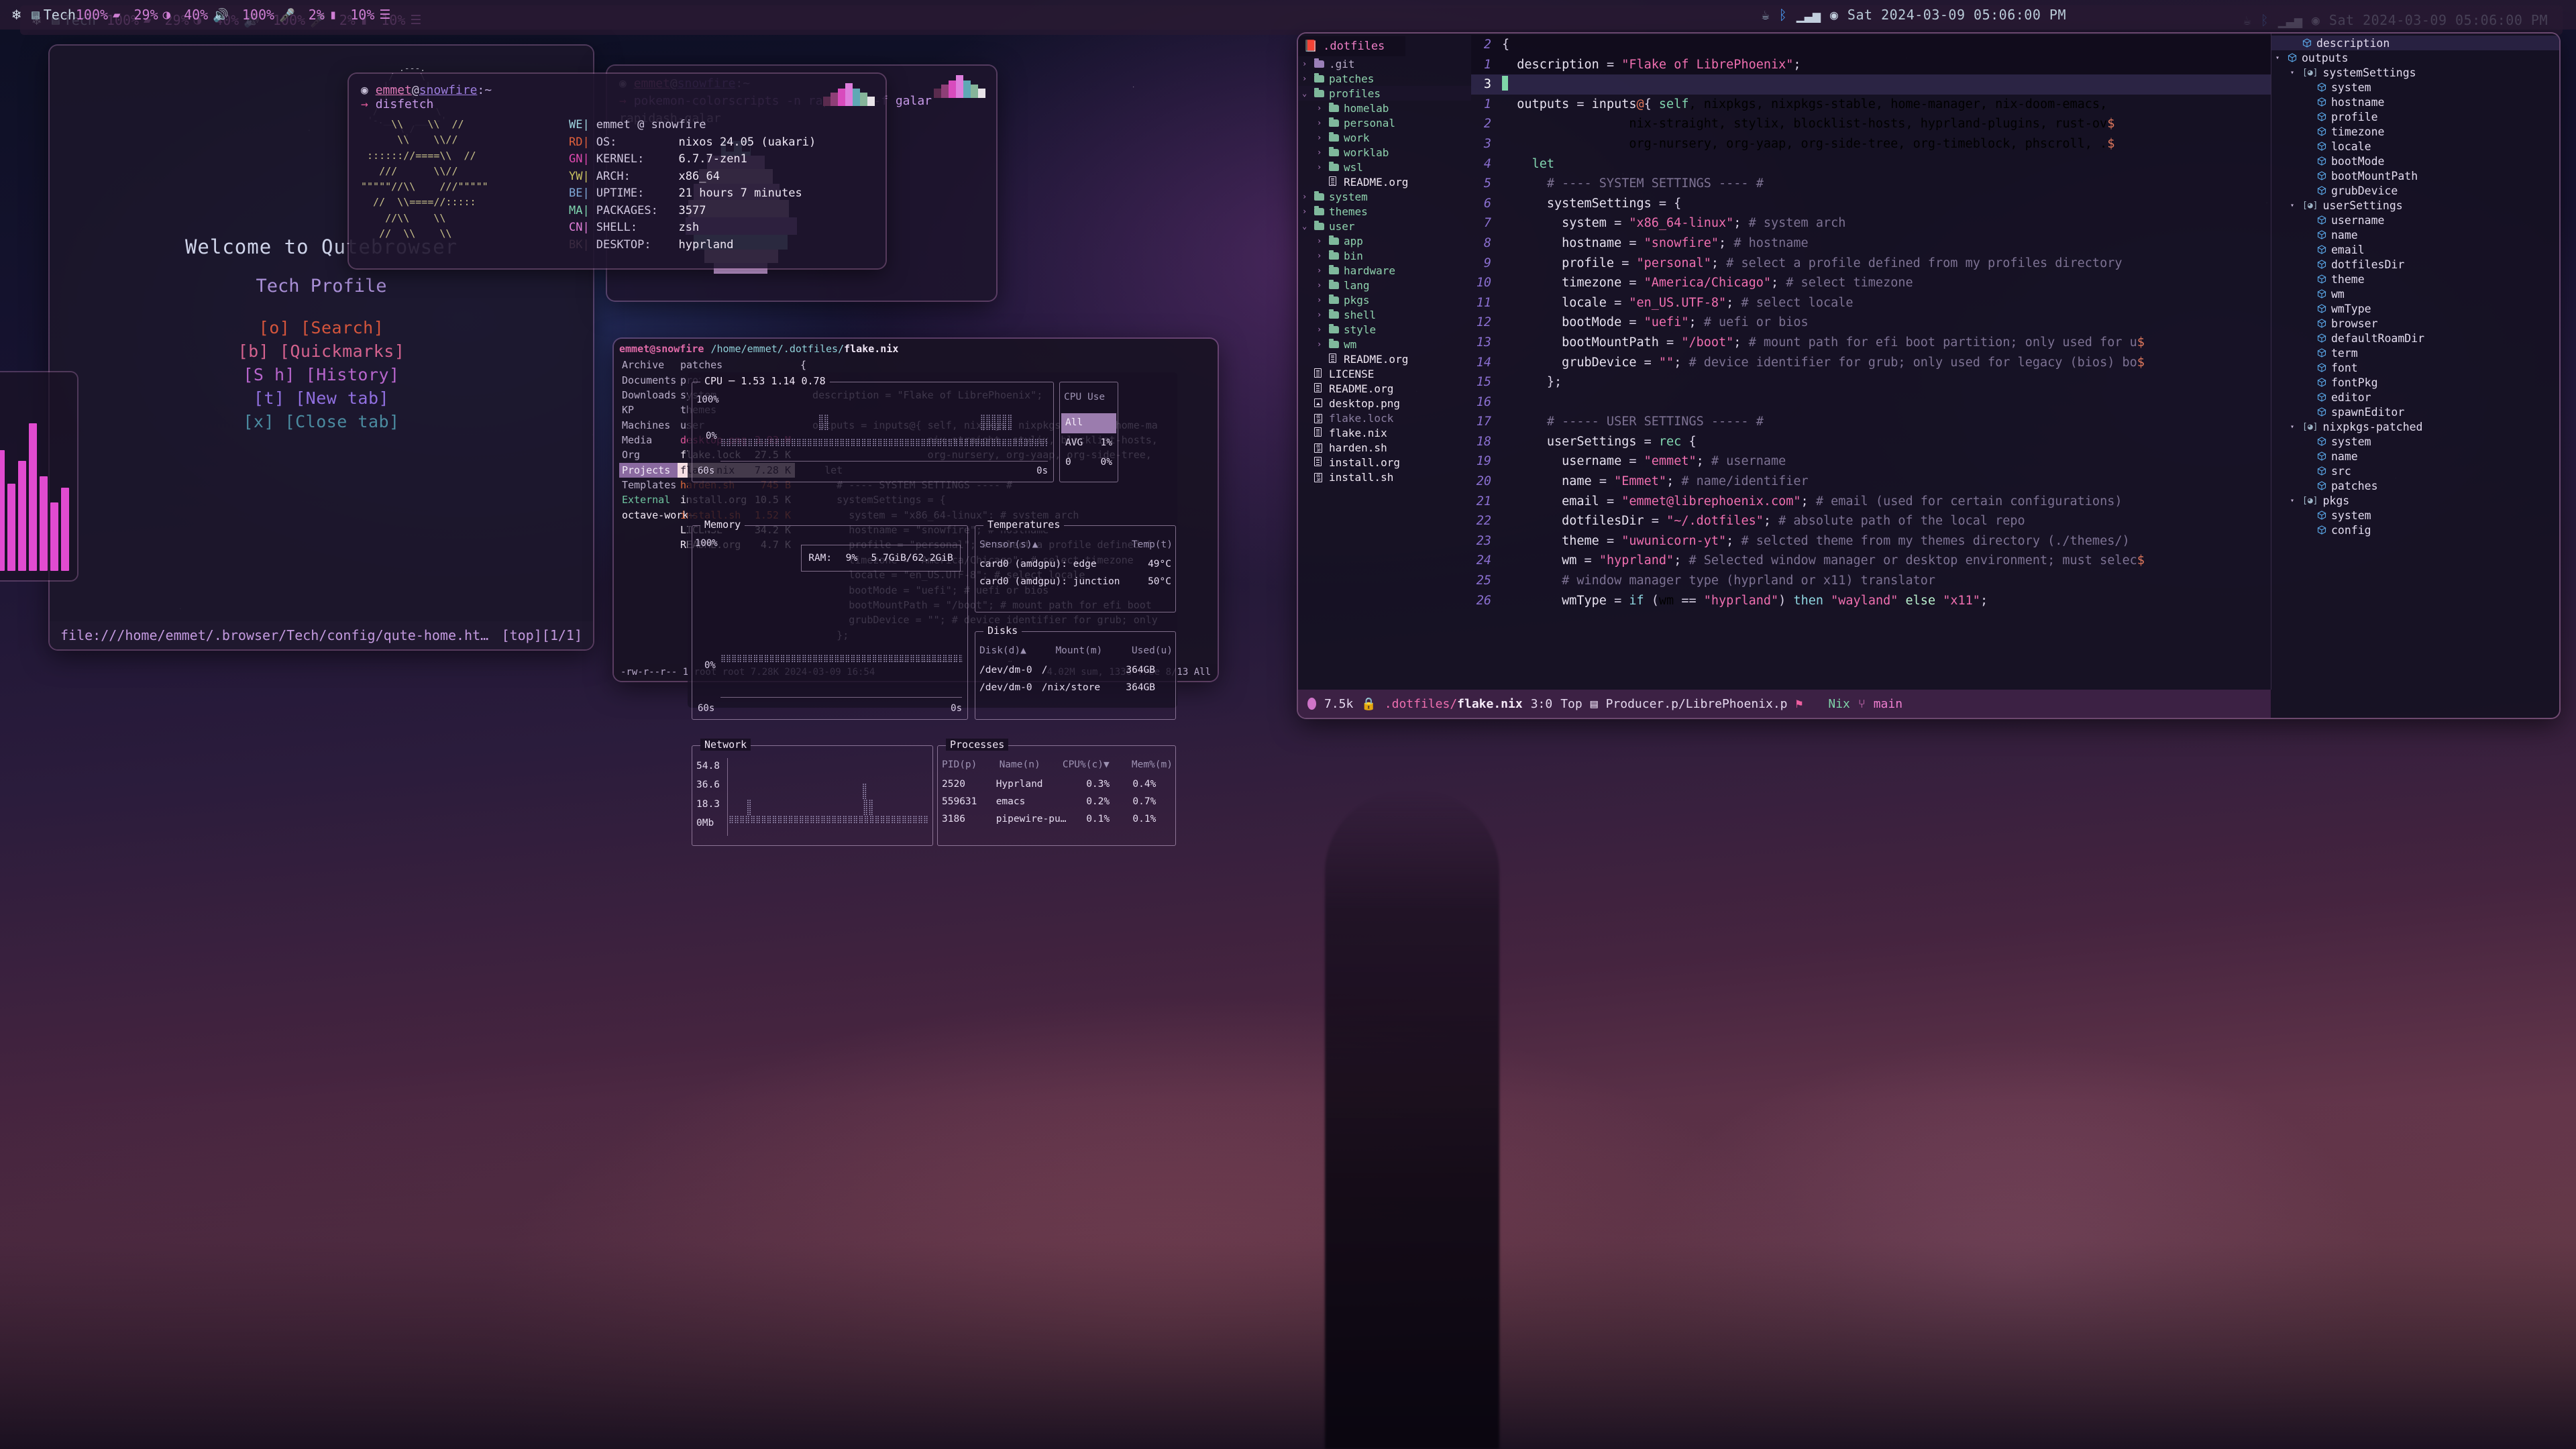 This screenshot has width=2576, height=1449. I want to click on module-microphone-2: 100% 🎤, so click(268, 15).